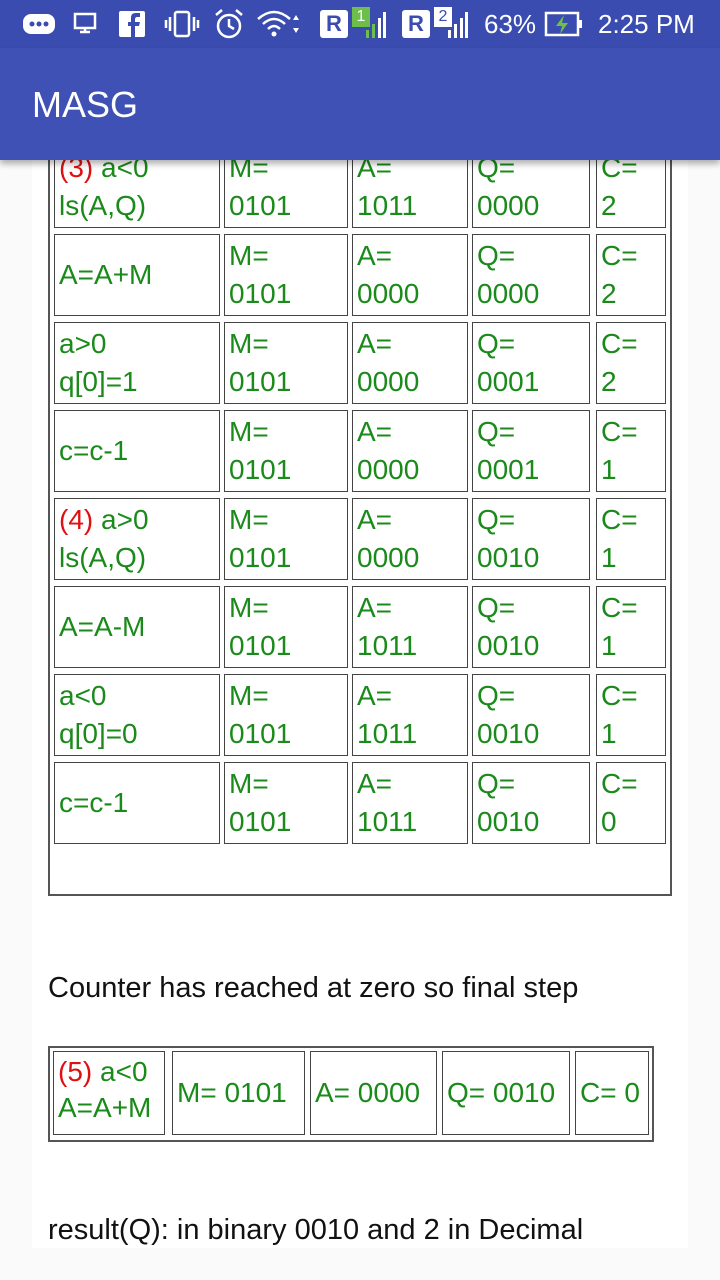 The width and height of the screenshot is (720, 1280). What do you see at coordinates (105, 1107) in the screenshot?
I see `final-step-op2: A=A+M` at bounding box center [105, 1107].